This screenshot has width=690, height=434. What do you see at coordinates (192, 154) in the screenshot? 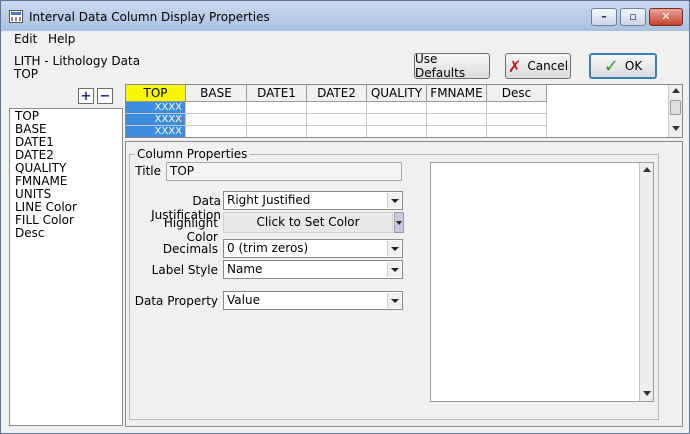
I see `column-properties-label: Column Properties` at bounding box center [192, 154].